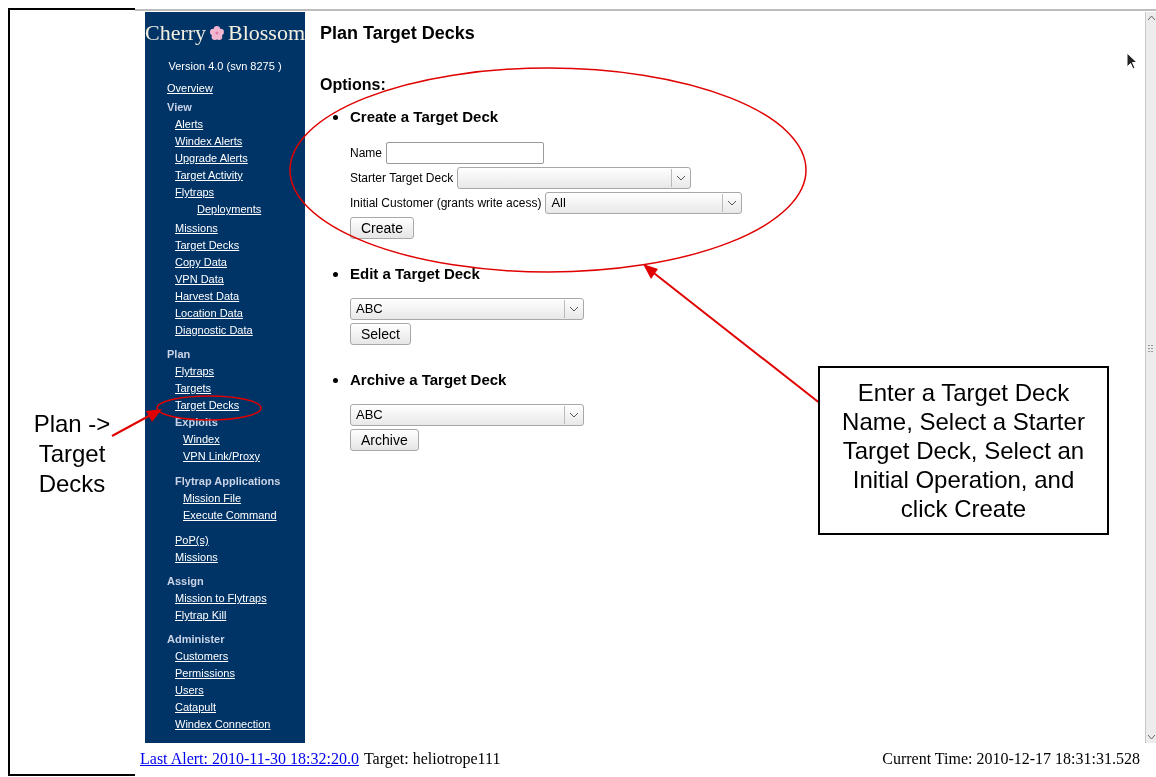  Describe the element at coordinates (384, 440) in the screenshot. I see `action-button: Archive` at that location.